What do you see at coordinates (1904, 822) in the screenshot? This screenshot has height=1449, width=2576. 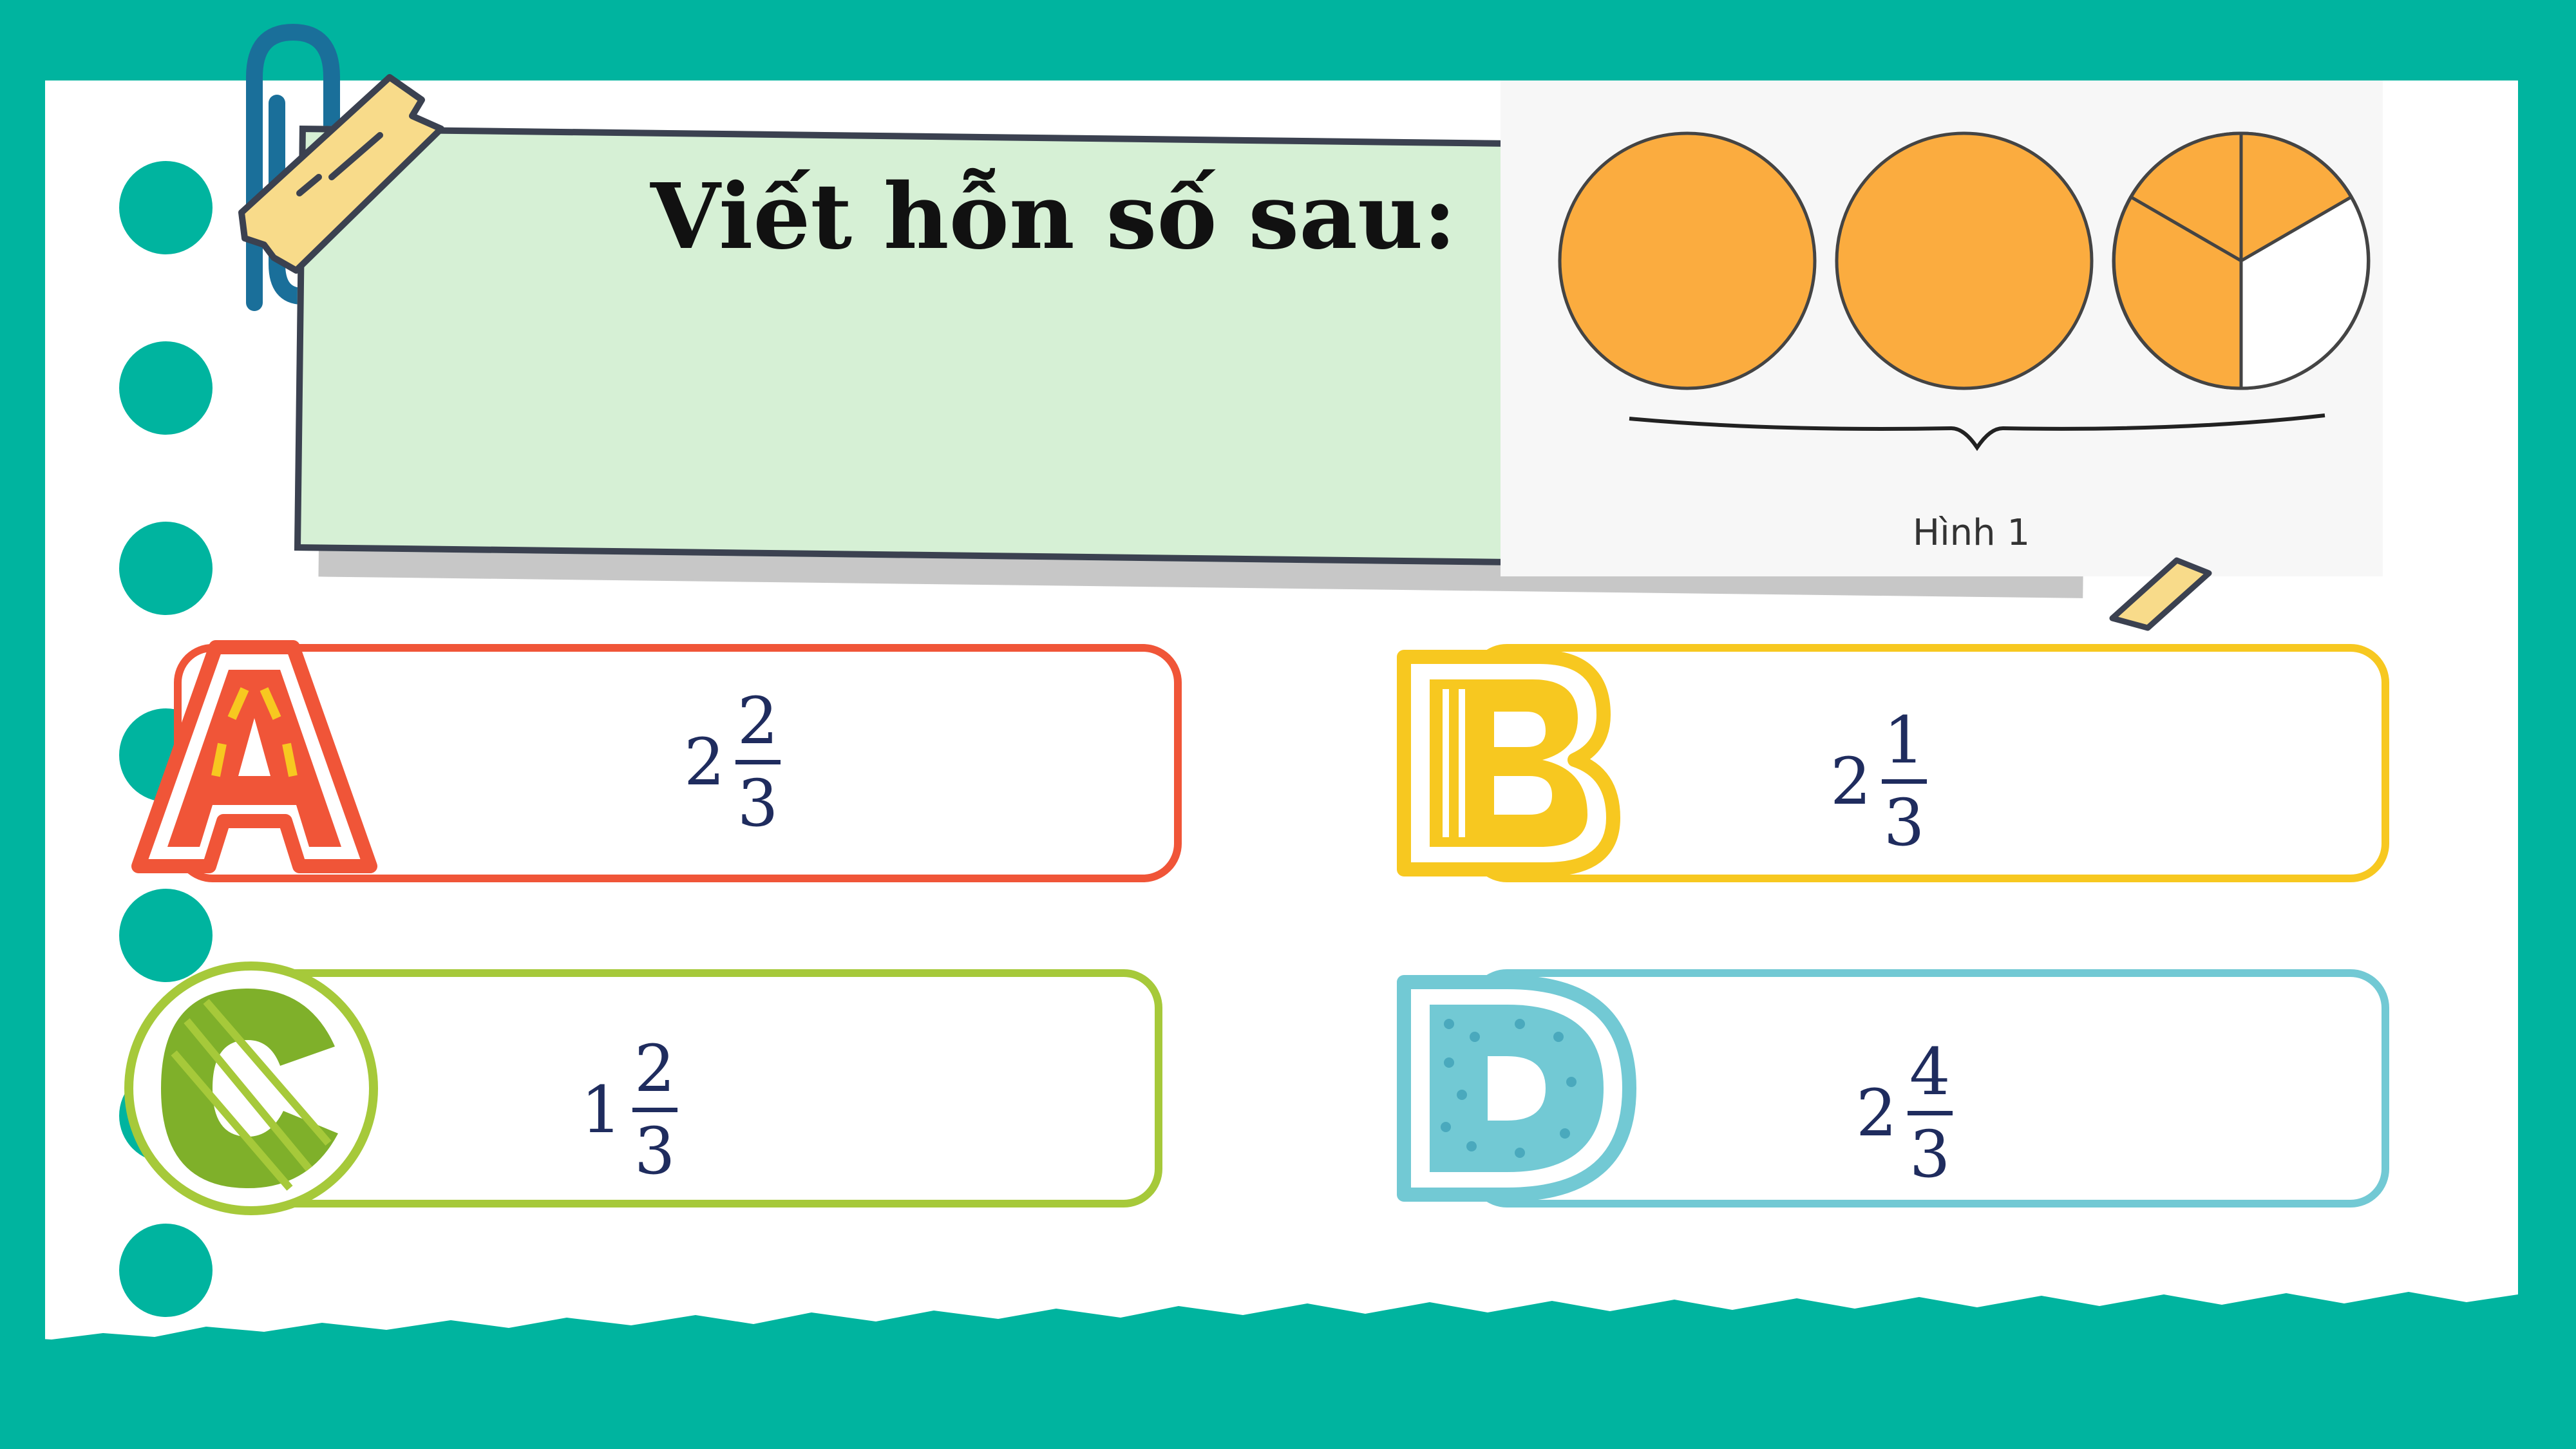 I see `option-b-denominator: 3` at bounding box center [1904, 822].